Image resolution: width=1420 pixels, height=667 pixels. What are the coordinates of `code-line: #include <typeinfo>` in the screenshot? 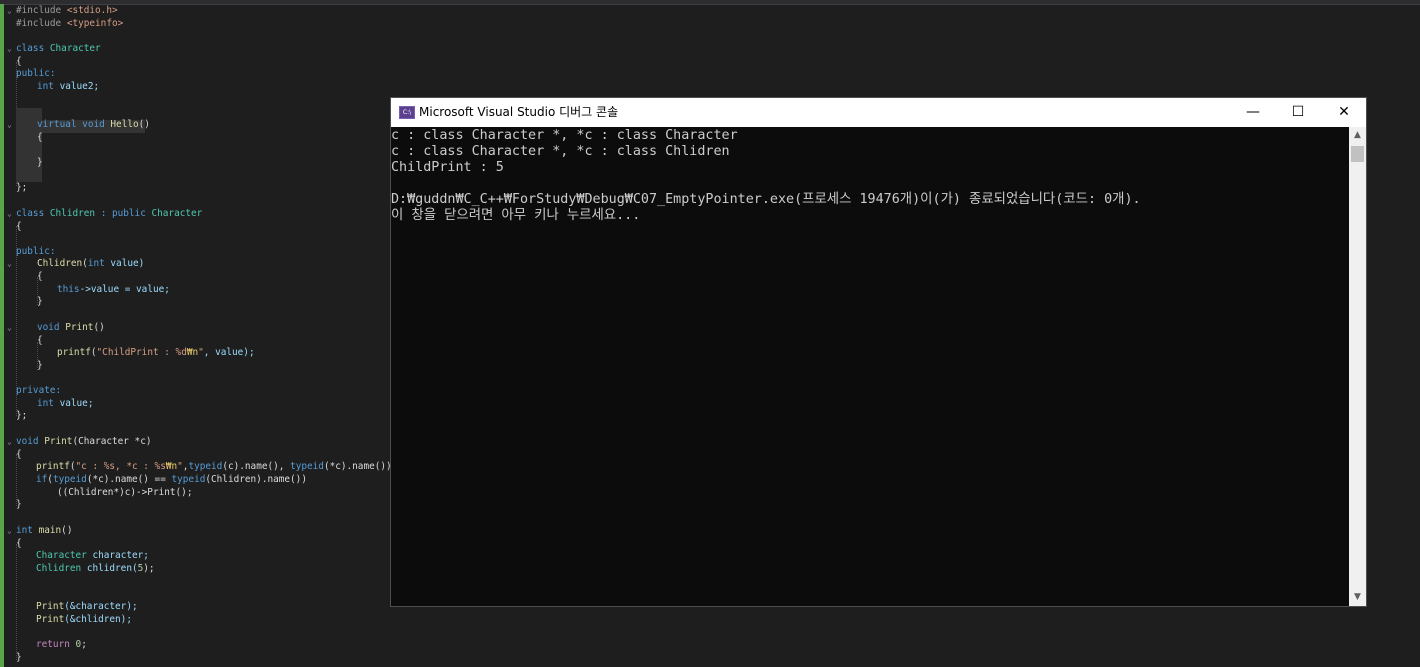 It's located at (69, 23).